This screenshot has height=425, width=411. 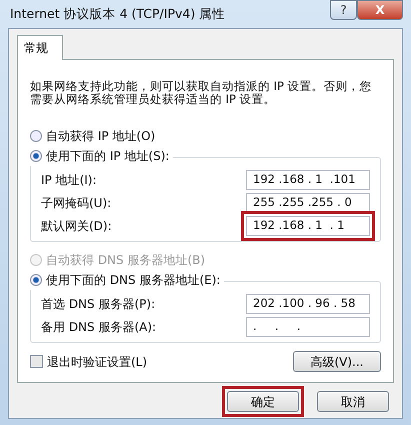 What do you see at coordinates (308, 326) in the screenshot?
I see `ip-address-field: . . .` at bounding box center [308, 326].